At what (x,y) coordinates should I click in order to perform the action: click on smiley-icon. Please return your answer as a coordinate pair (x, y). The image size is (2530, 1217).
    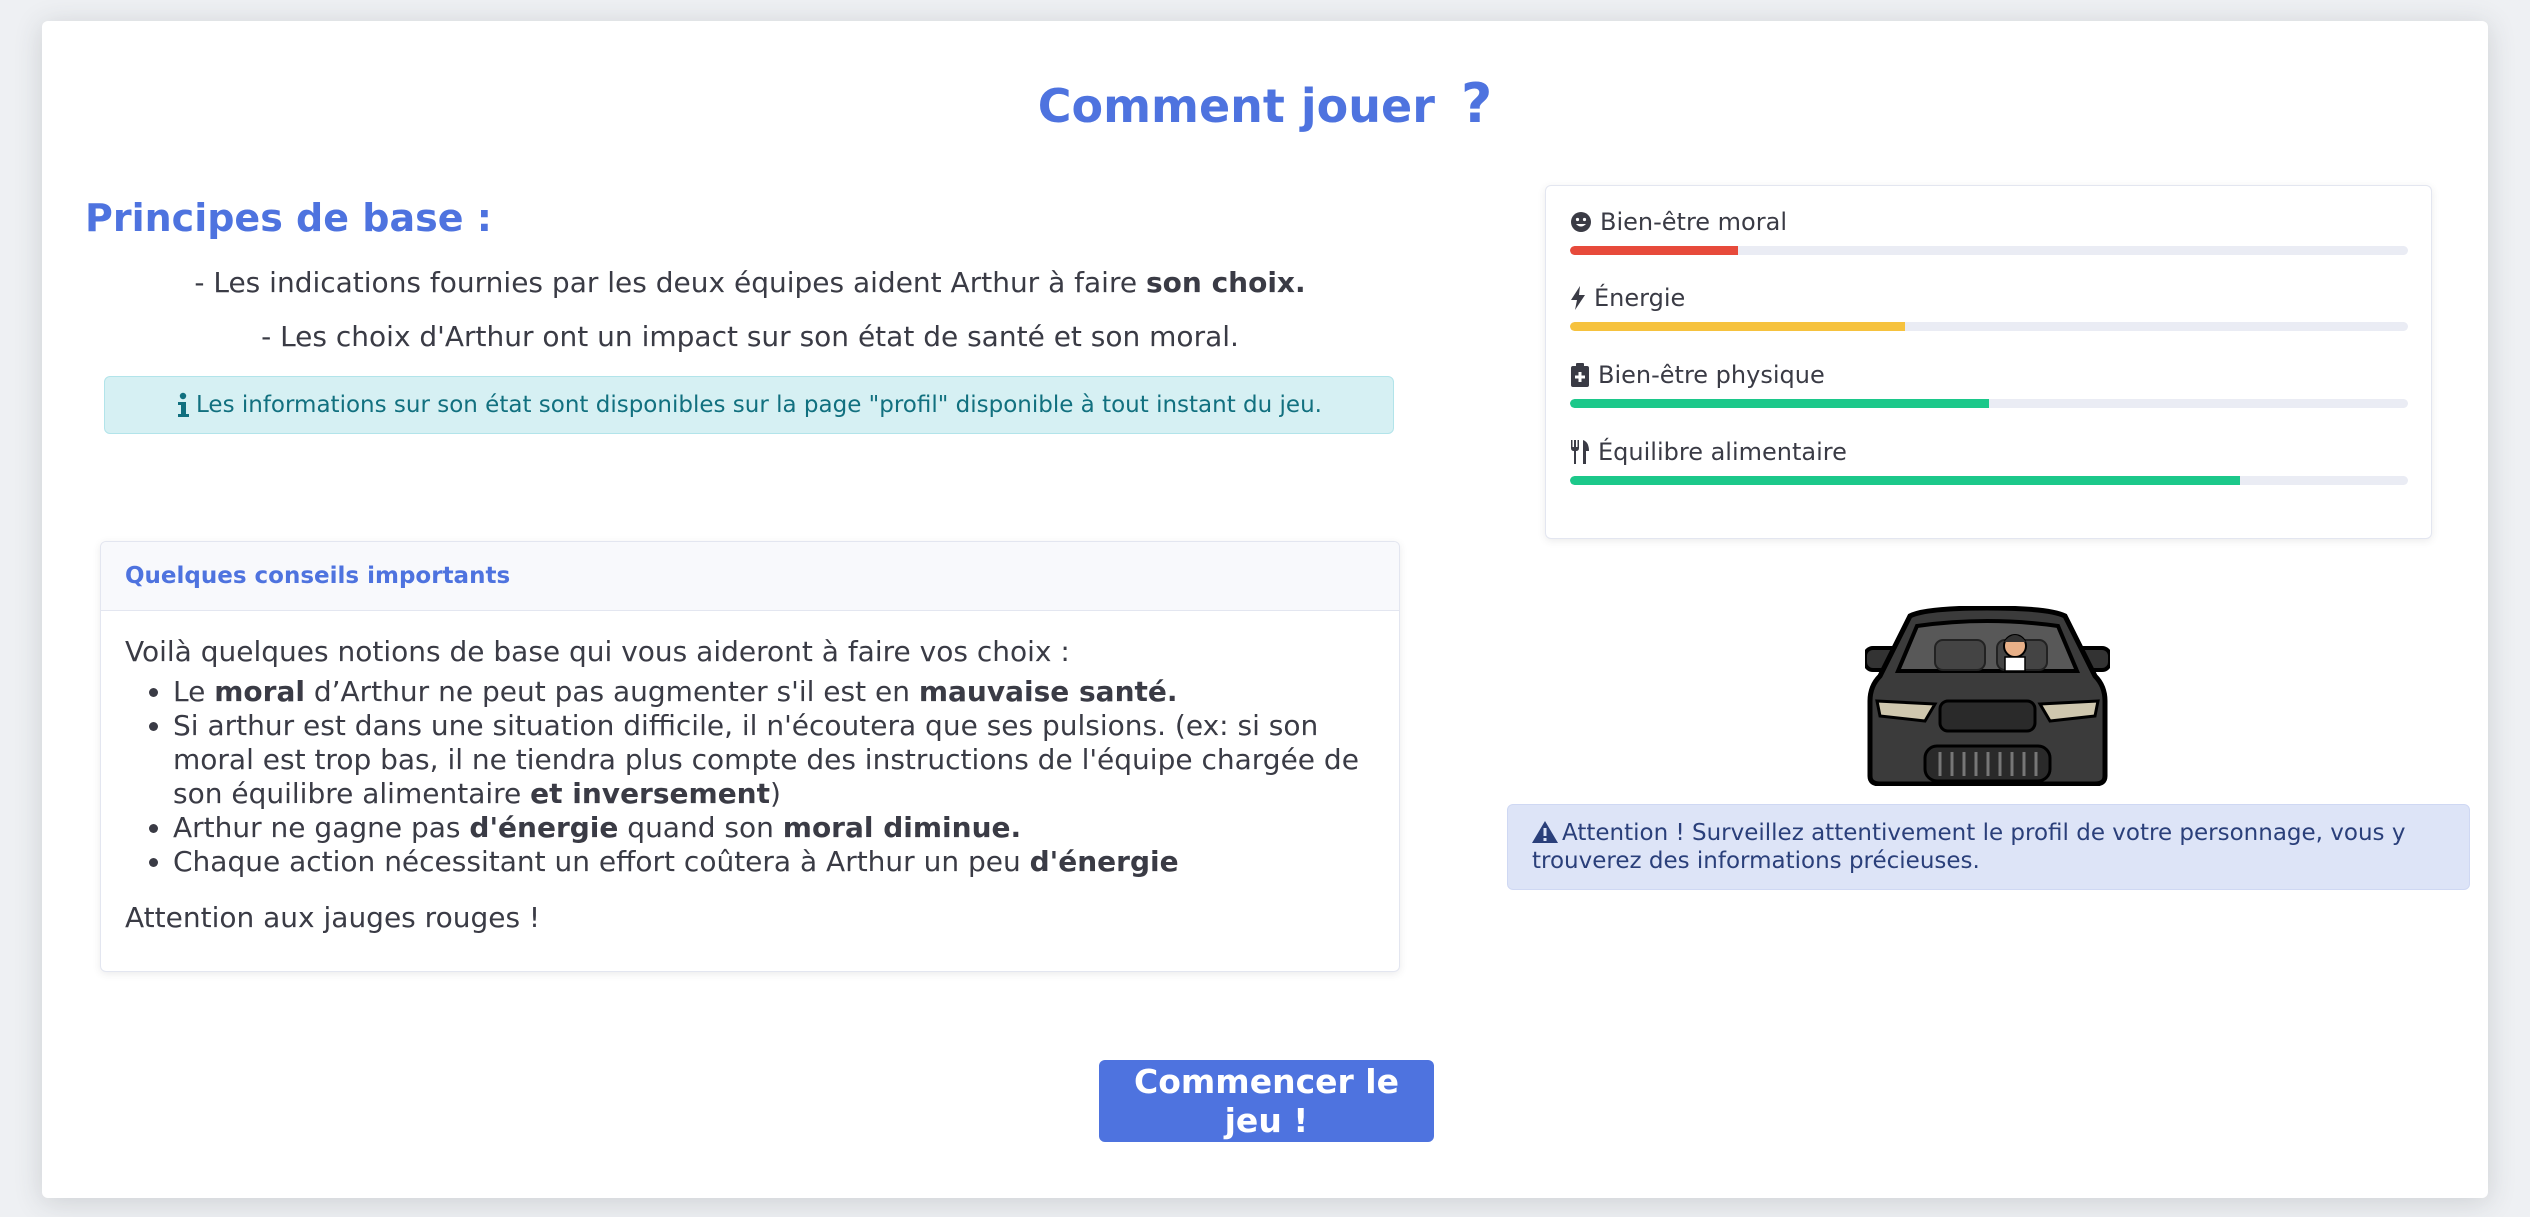
    Looking at the image, I should click on (1581, 222).